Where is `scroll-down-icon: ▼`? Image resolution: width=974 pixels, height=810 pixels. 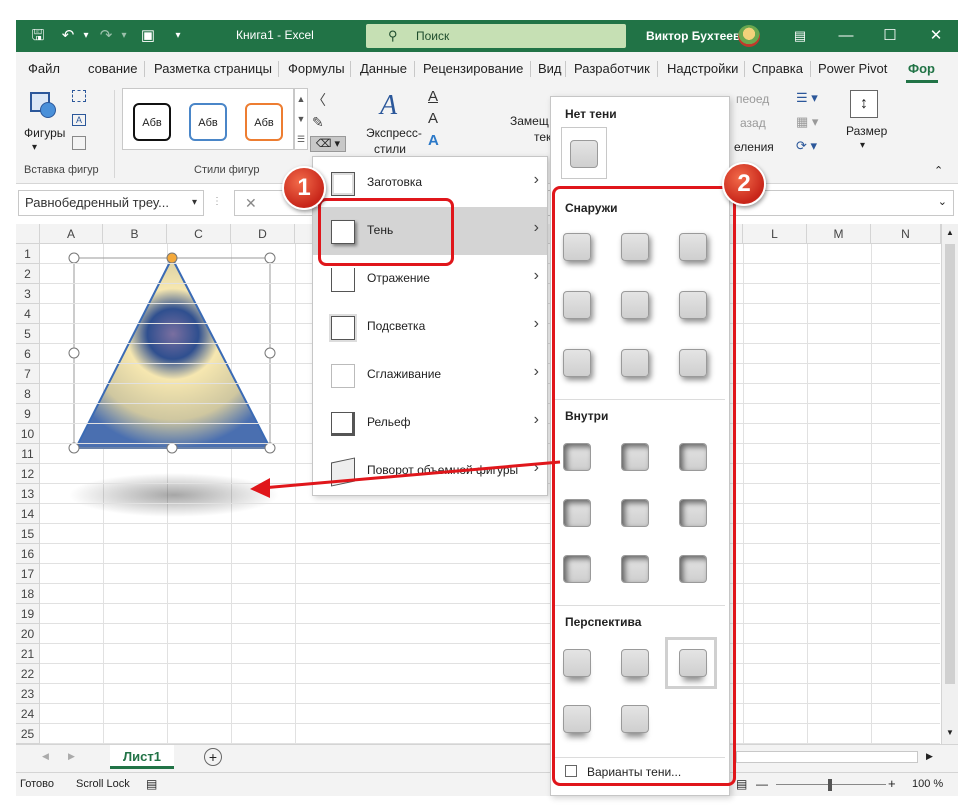
scroll-down-icon: ▼ is located at coordinates (950, 732).